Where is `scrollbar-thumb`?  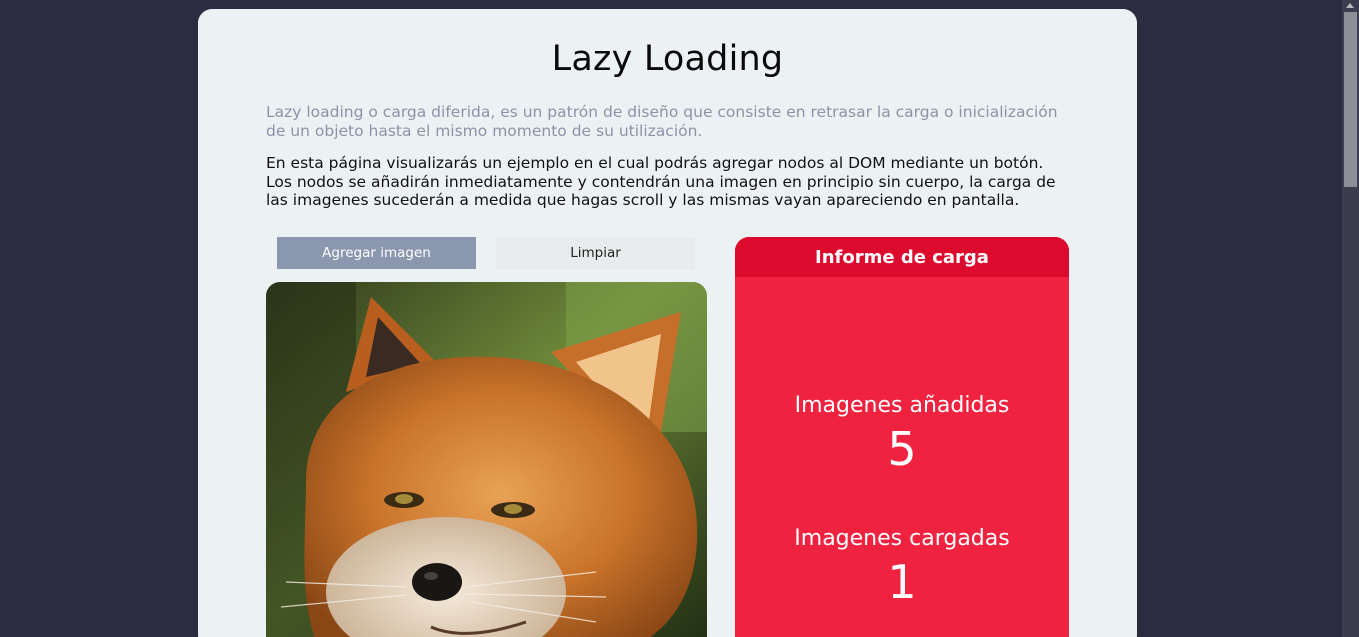 scrollbar-thumb is located at coordinates (1350, 99).